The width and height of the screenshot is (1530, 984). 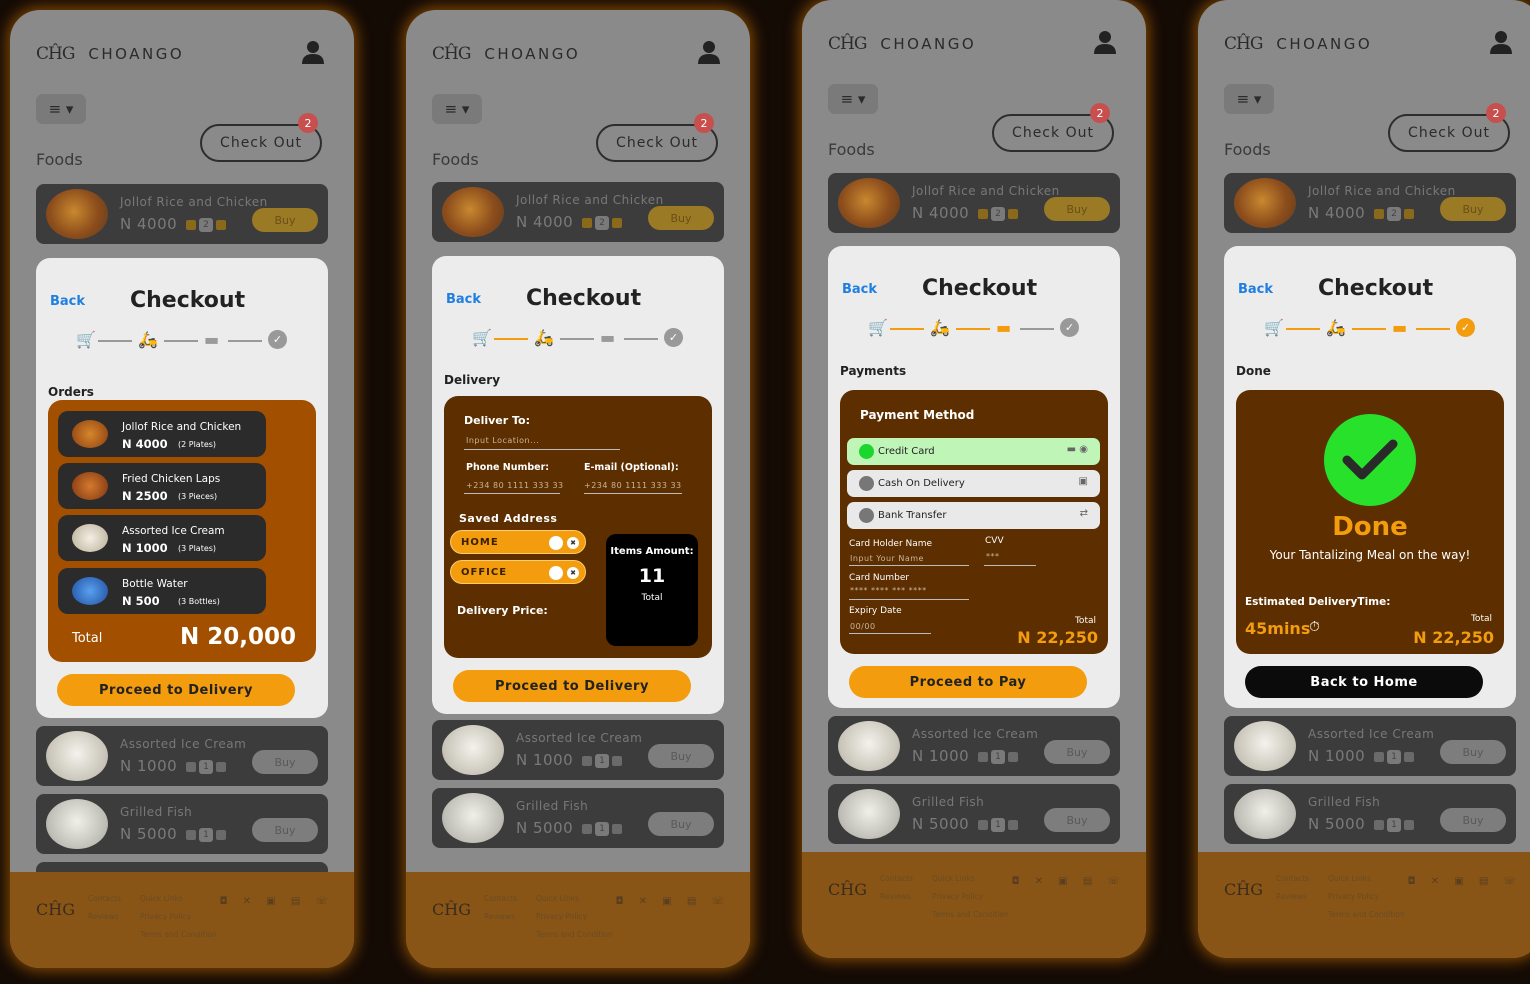 What do you see at coordinates (973, 515) in the screenshot?
I see `payment-option-bank-transfer: Bank Transfer ⇄` at bounding box center [973, 515].